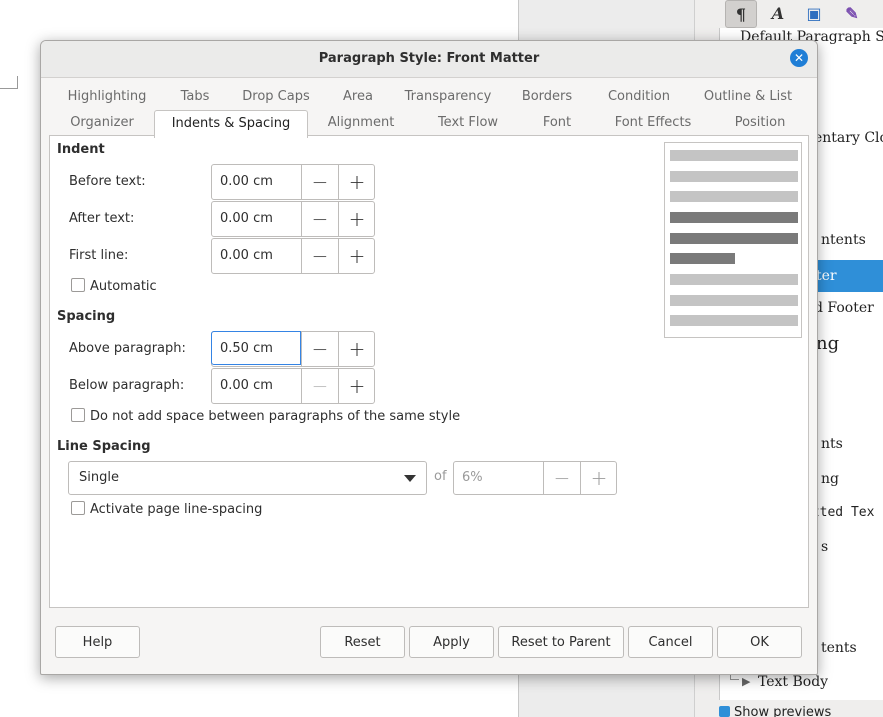  What do you see at coordinates (97, 642) in the screenshot?
I see `help-button: Help` at bounding box center [97, 642].